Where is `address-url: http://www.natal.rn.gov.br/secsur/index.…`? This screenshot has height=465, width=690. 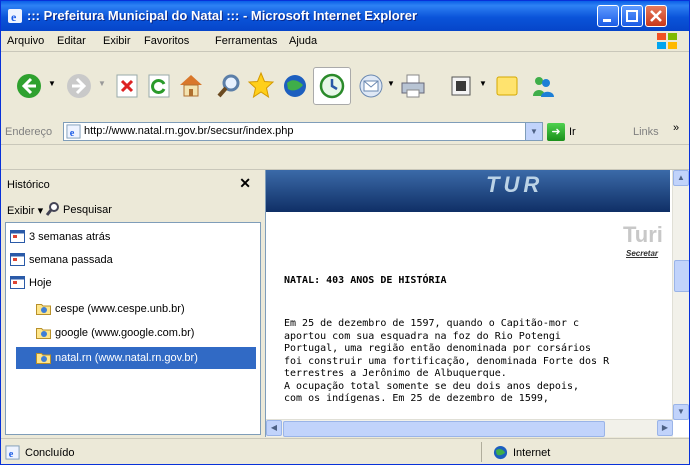
address-url: http://www.natal.rn.gov.br/secsur/index.… is located at coordinates (189, 131).